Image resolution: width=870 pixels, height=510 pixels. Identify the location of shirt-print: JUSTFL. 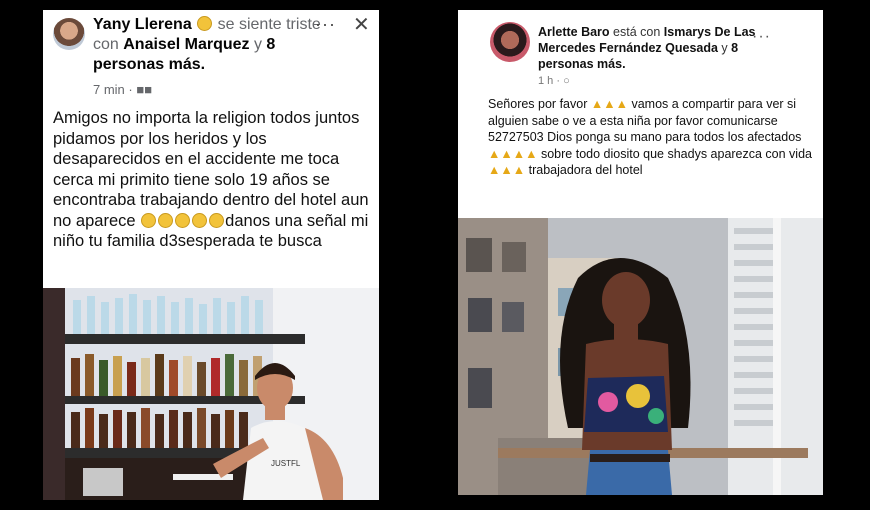
(286, 463).